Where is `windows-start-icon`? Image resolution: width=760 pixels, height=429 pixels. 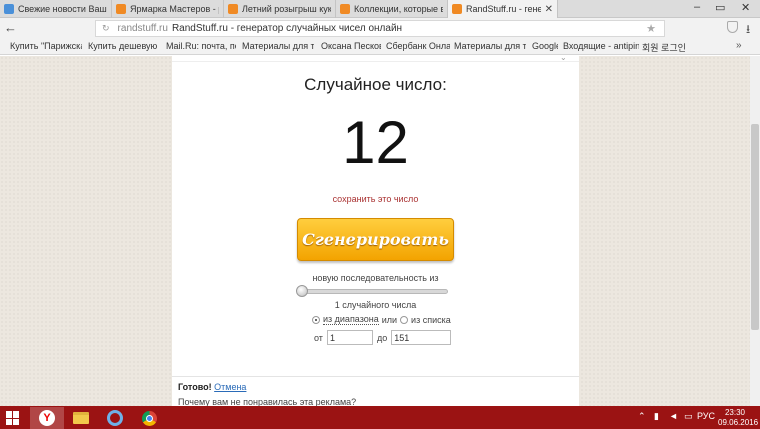
windows-start-icon is located at coordinates (13, 418).